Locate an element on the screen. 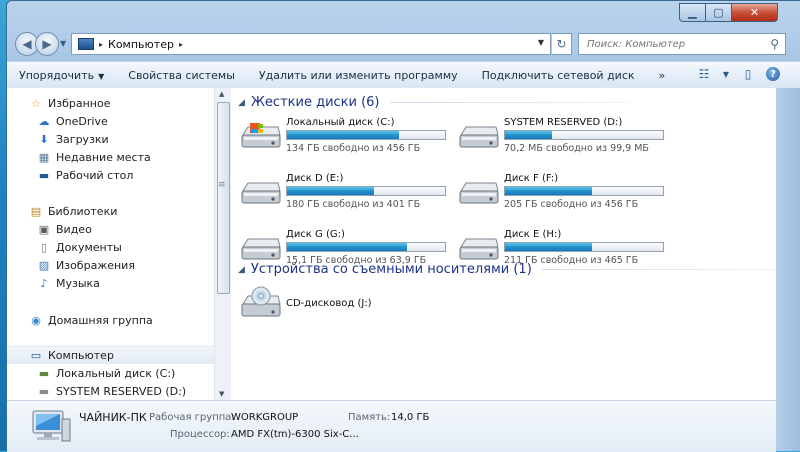 The width and height of the screenshot is (800, 452). nav-item: ☆ Избранное is located at coordinates (58, 103).